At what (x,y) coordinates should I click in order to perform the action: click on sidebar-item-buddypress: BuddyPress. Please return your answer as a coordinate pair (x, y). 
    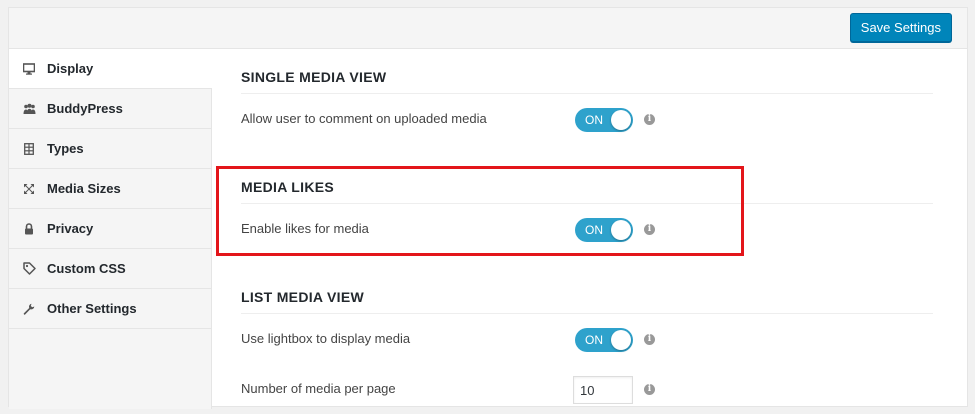
    Looking at the image, I should click on (110, 109).